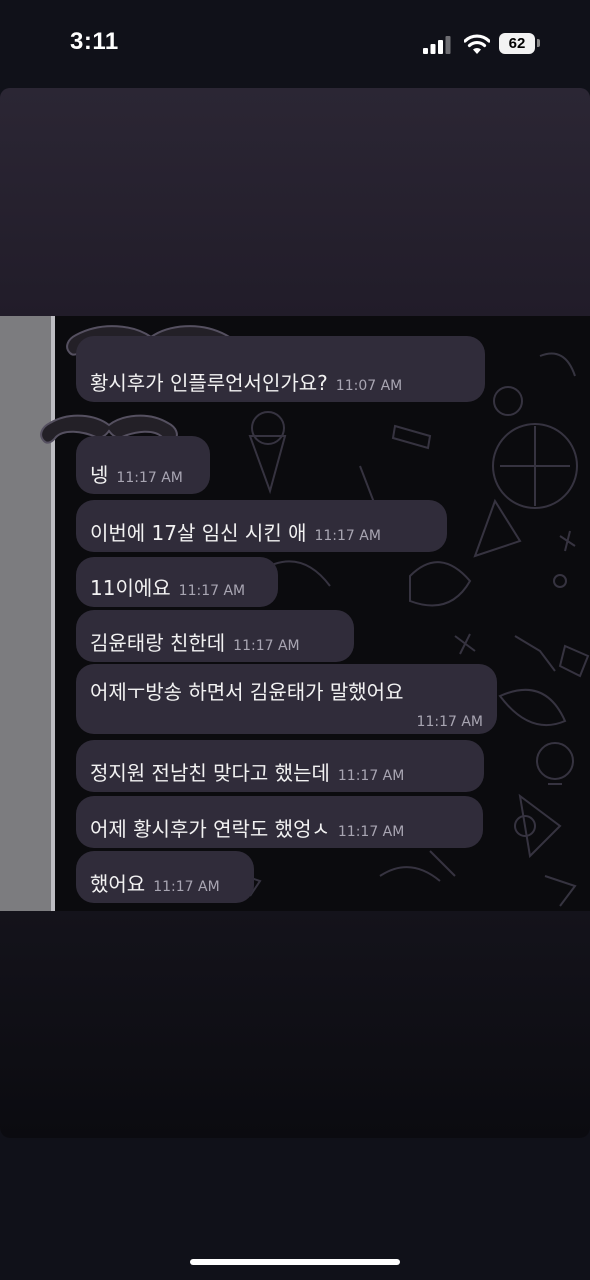 The image size is (590, 1280). I want to click on status-time: 3:11, so click(94, 41).